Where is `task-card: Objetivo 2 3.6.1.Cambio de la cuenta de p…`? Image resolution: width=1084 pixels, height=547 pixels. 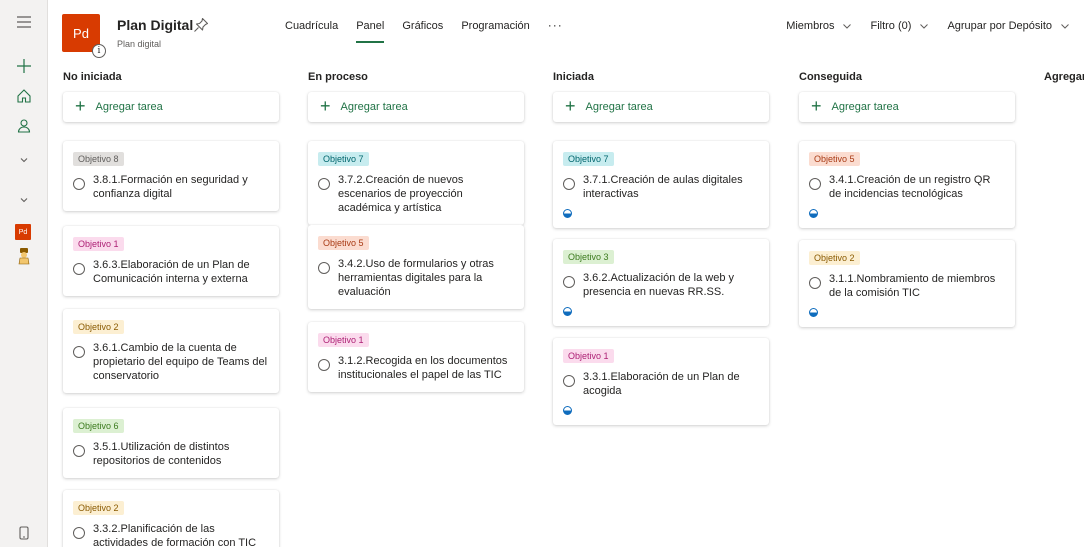 task-card: Objetivo 2 3.6.1.Cambio de la cuenta de p… is located at coordinates (171, 351).